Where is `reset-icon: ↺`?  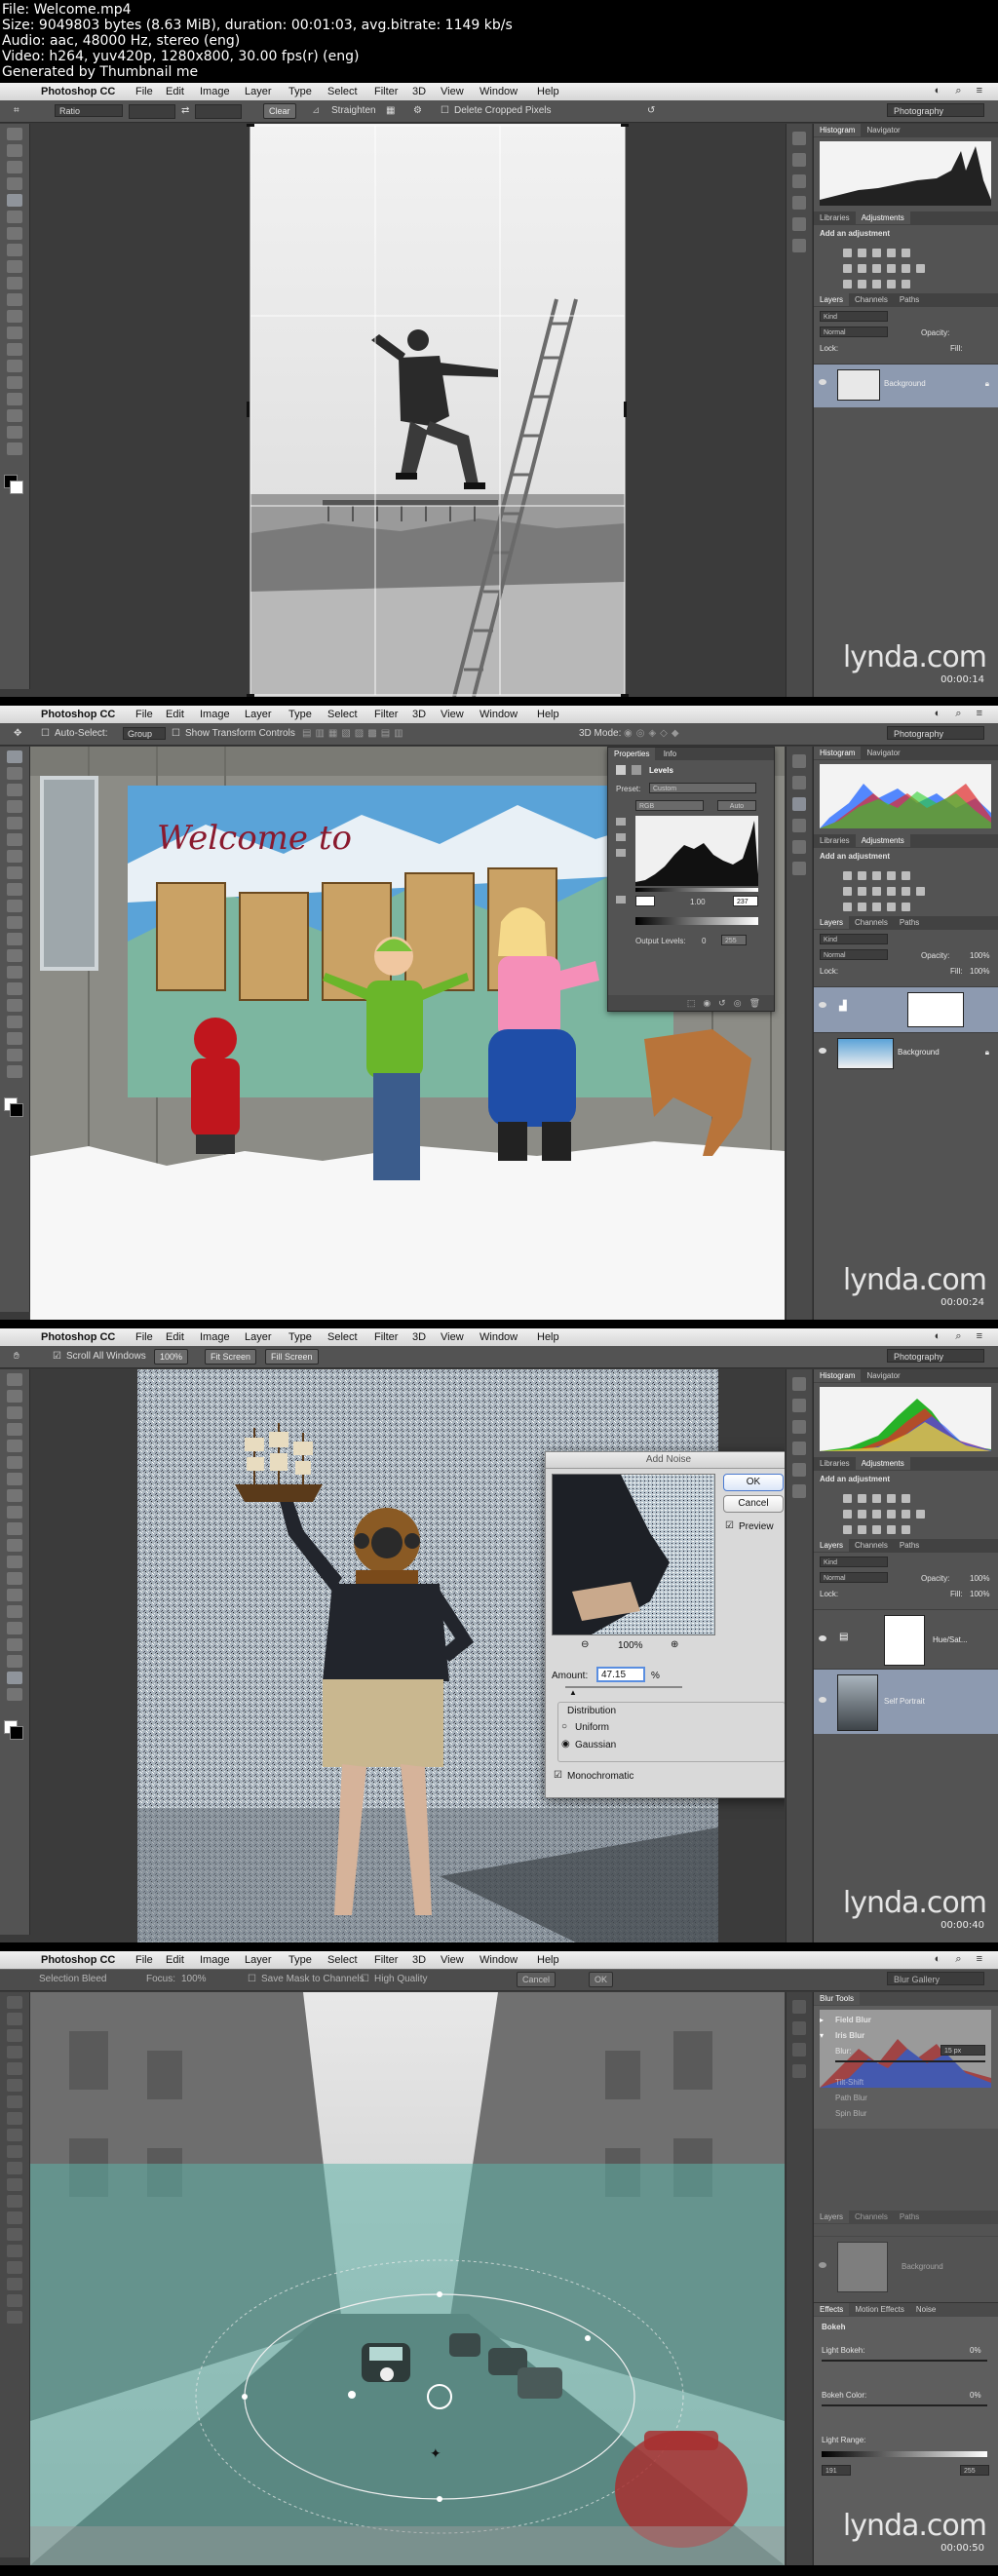 reset-icon: ↺ is located at coordinates (651, 110).